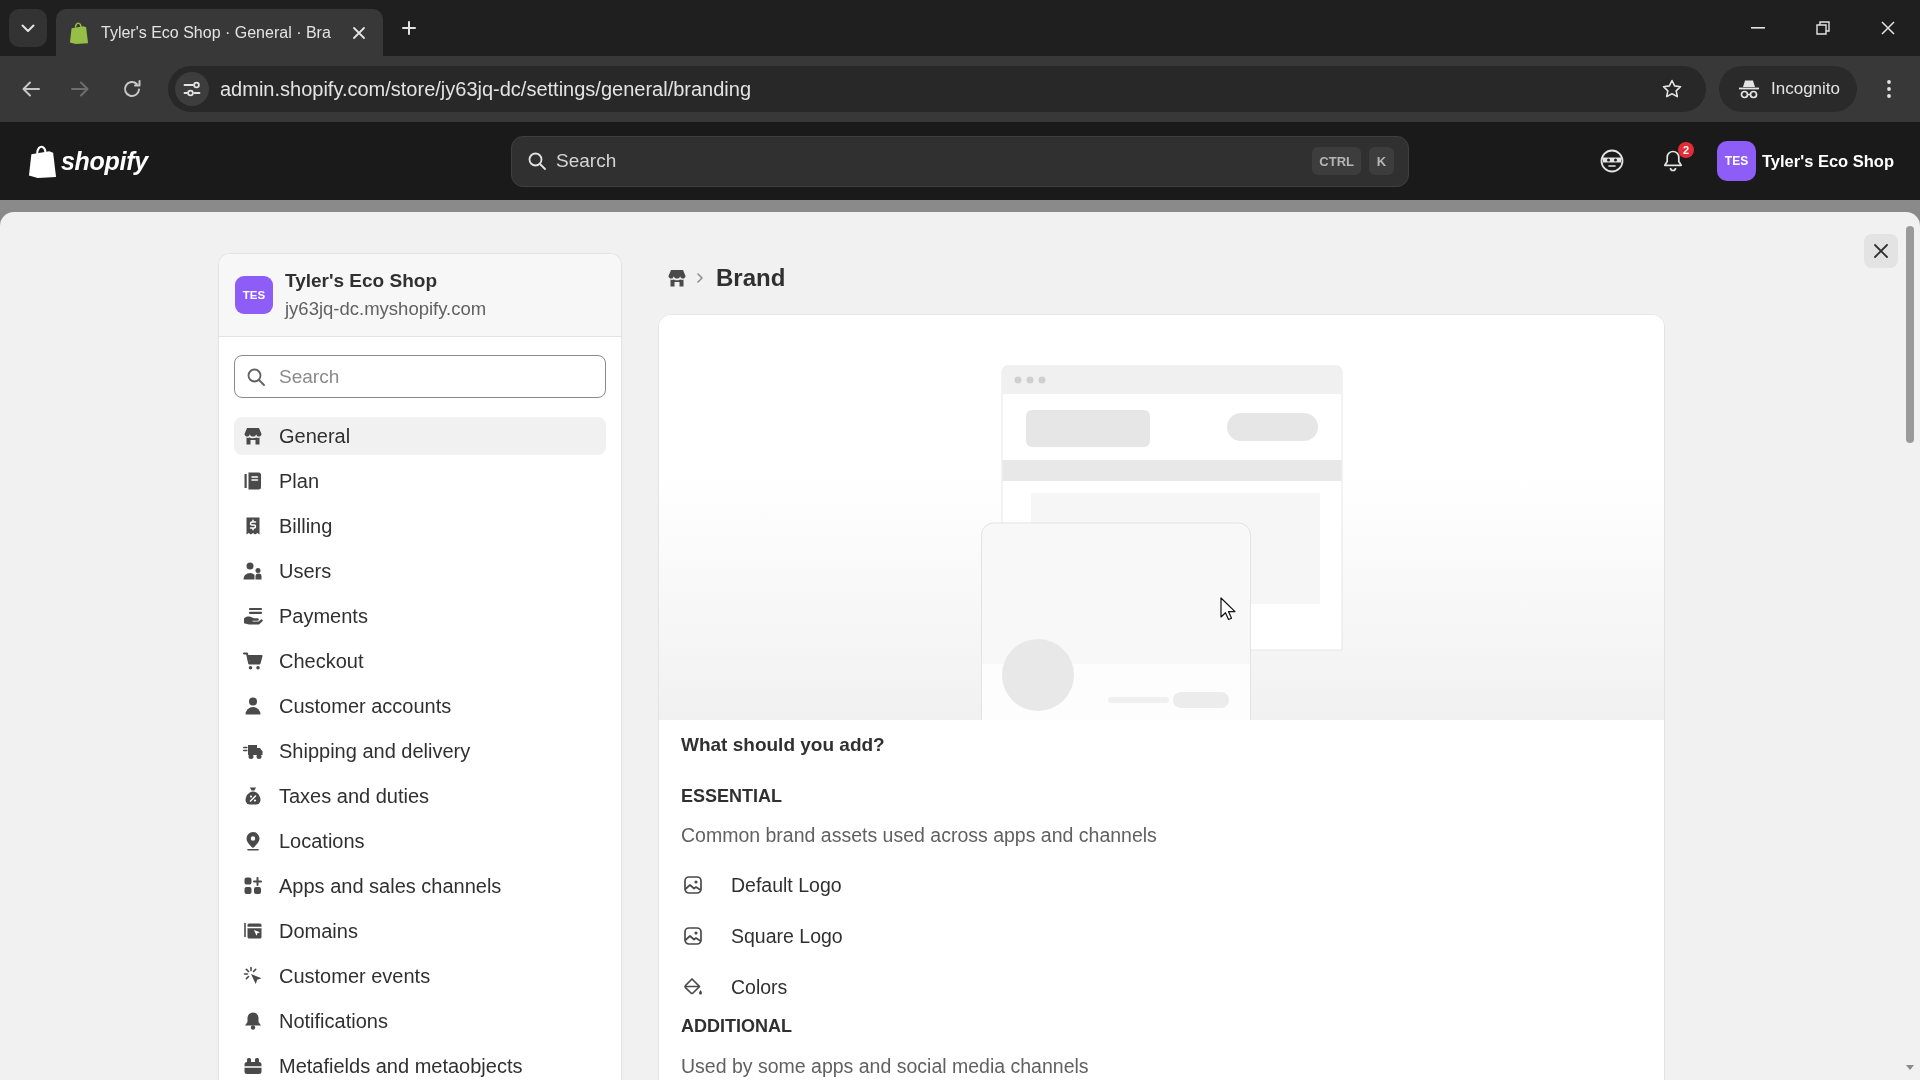  I want to click on search-field: Search CTRL K, so click(960, 161).